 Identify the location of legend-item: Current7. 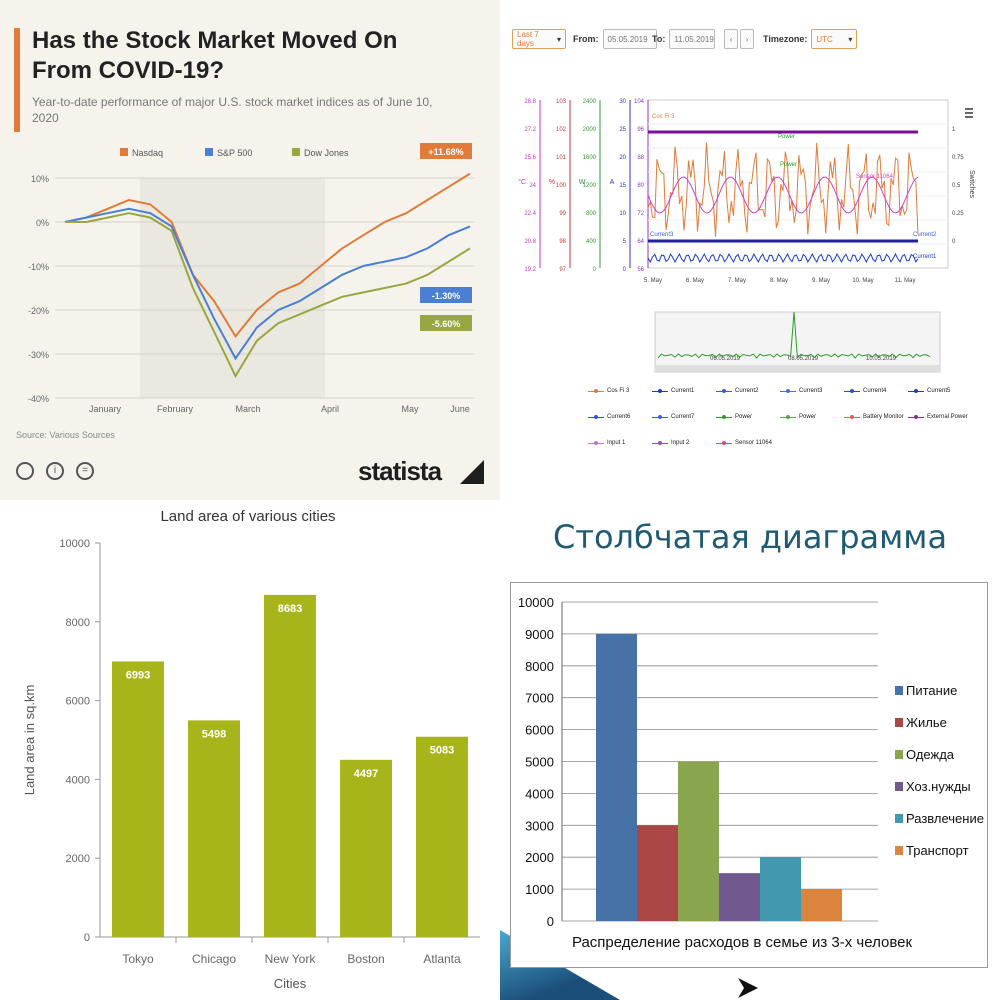
(673, 417).